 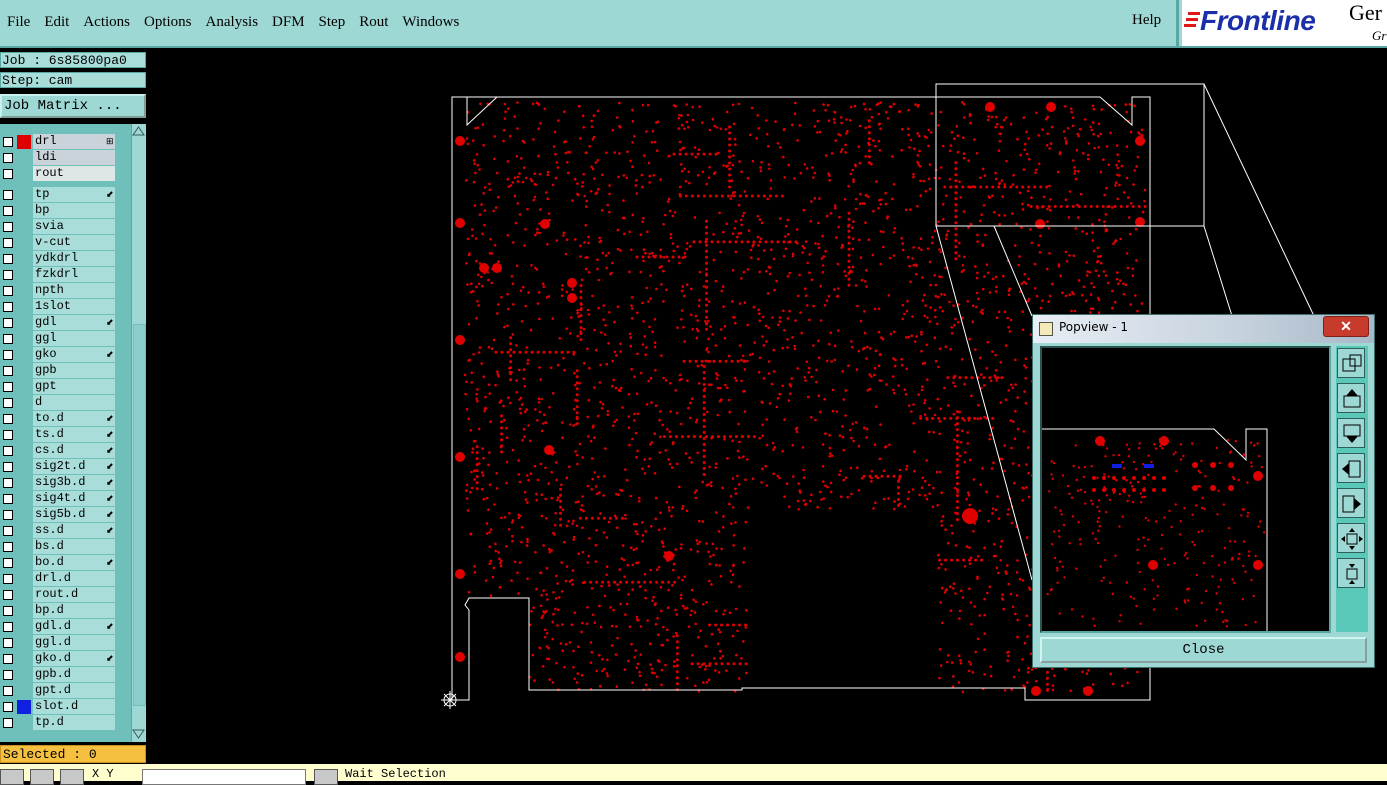 What do you see at coordinates (74, 594) in the screenshot?
I see `layer-name: rout.d` at bounding box center [74, 594].